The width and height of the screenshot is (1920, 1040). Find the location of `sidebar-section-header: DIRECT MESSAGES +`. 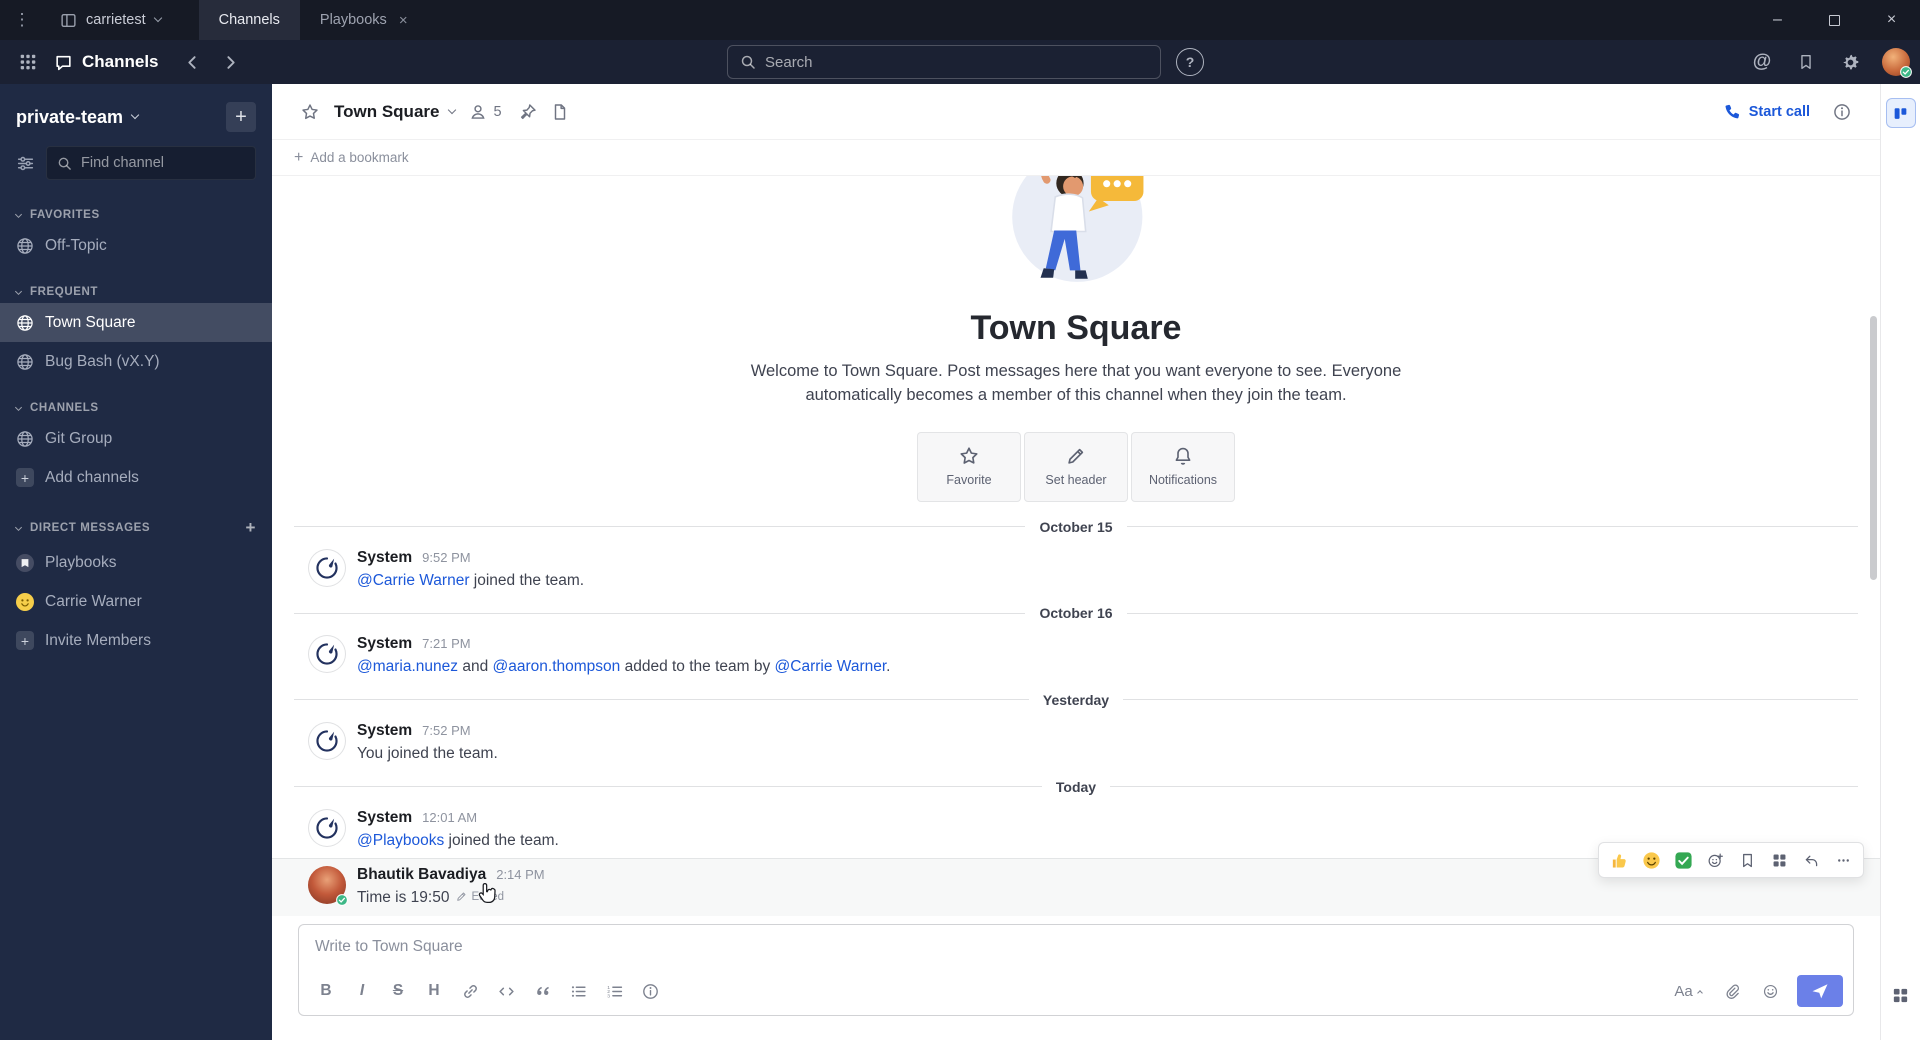

sidebar-section-header: DIRECT MESSAGES + is located at coordinates (136, 528).